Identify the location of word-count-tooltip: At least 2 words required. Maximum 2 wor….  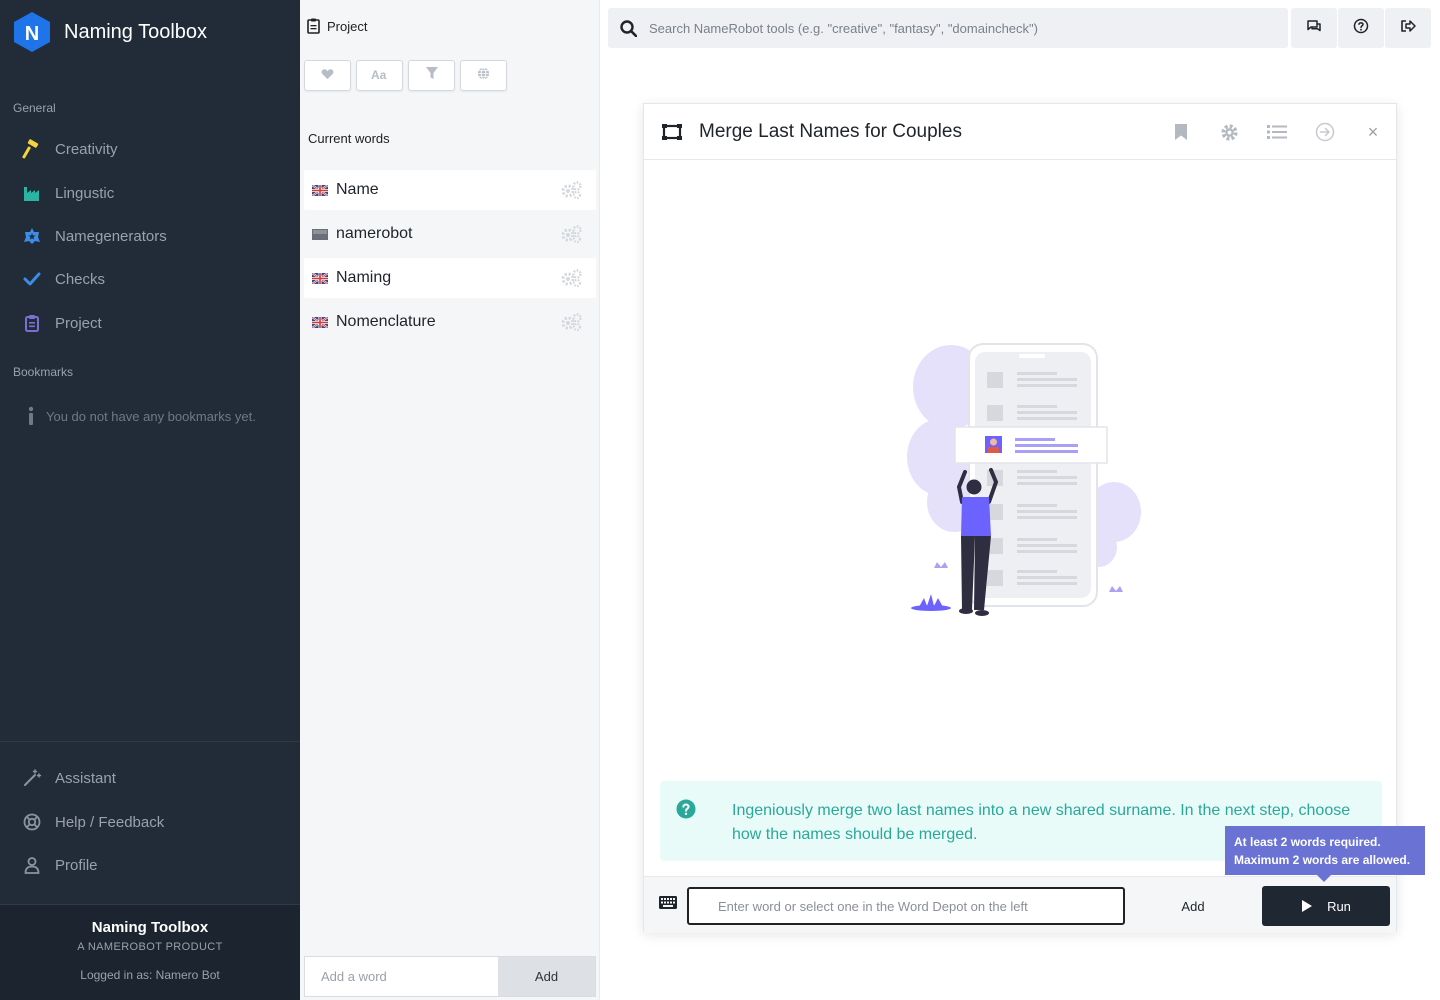
(1325, 854).